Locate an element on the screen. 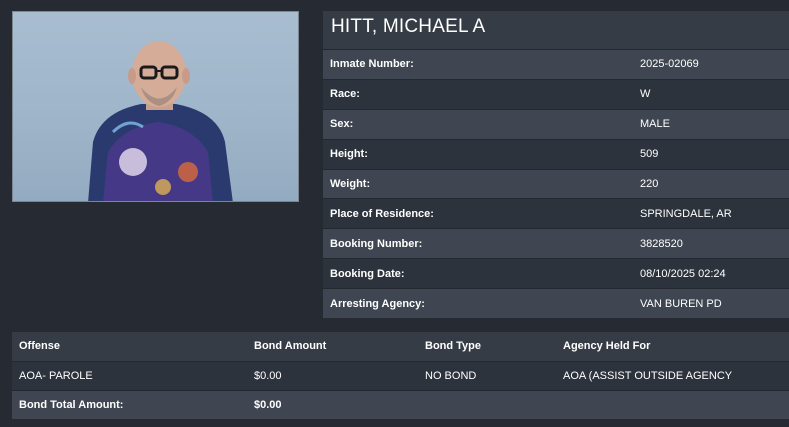  info-value: SPRINGDALE, AR is located at coordinates (686, 213).